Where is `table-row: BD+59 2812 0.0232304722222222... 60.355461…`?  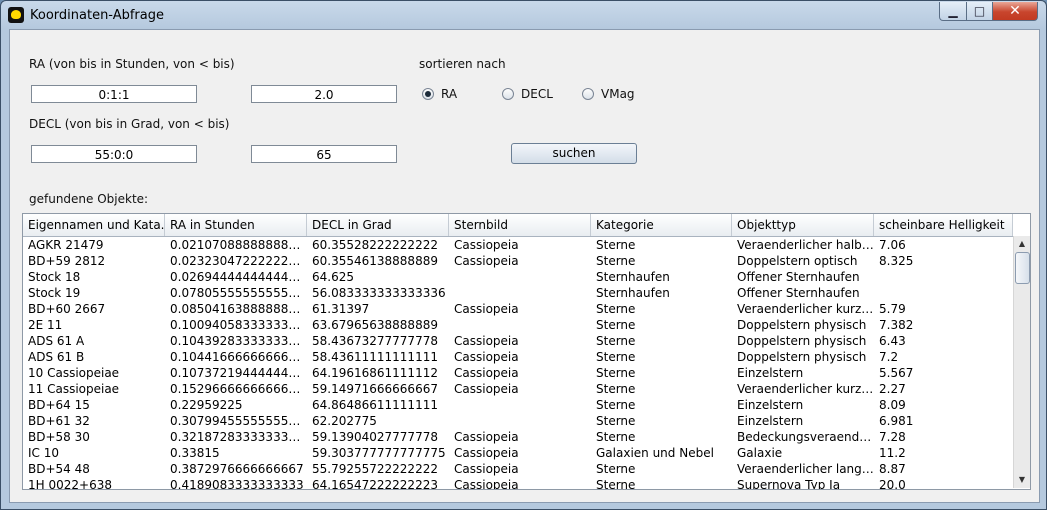
table-row: BD+59 2812 0.0232304722222222... 60.355461… is located at coordinates (518, 261).